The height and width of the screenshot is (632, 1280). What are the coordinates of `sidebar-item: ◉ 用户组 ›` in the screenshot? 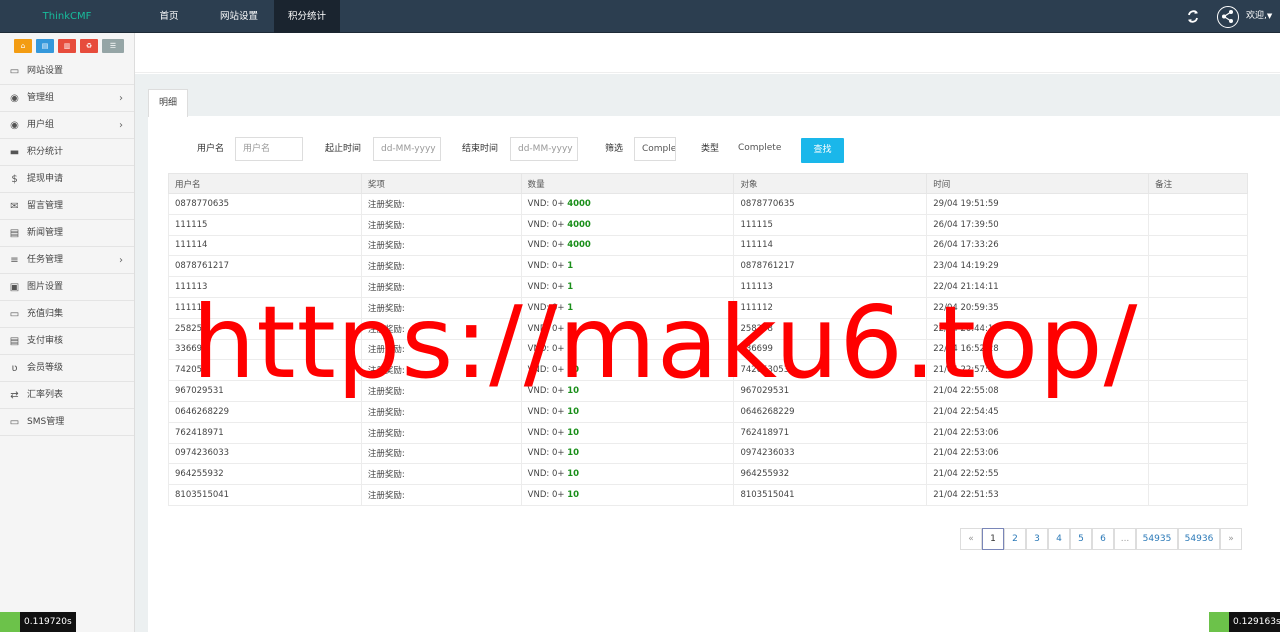 It's located at (67, 125).